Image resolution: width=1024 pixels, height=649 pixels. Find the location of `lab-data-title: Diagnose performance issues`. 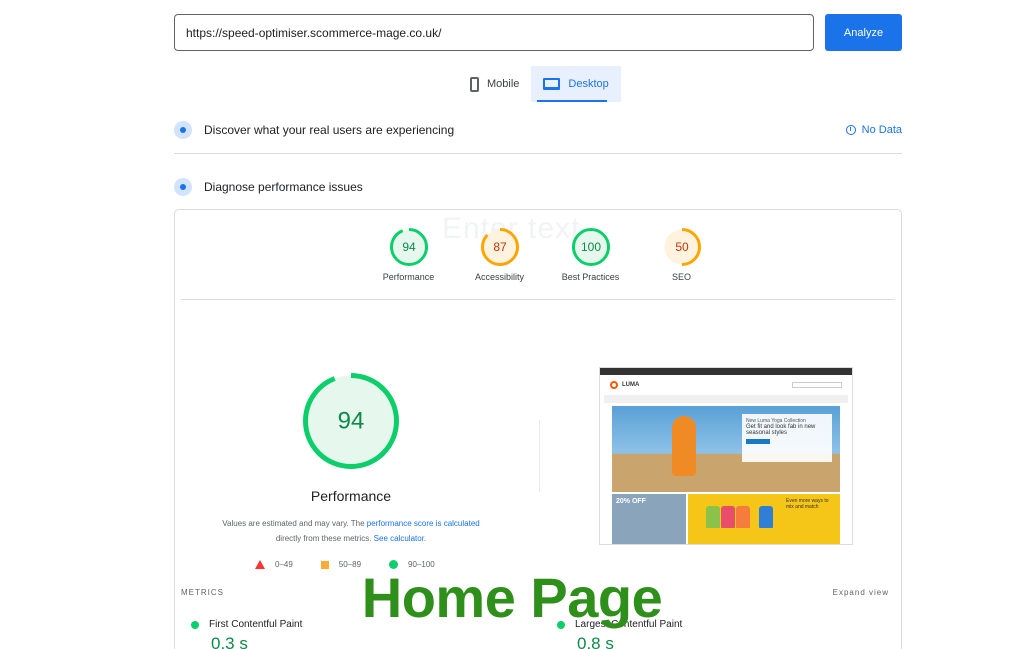

lab-data-title: Diagnose performance issues is located at coordinates (283, 187).